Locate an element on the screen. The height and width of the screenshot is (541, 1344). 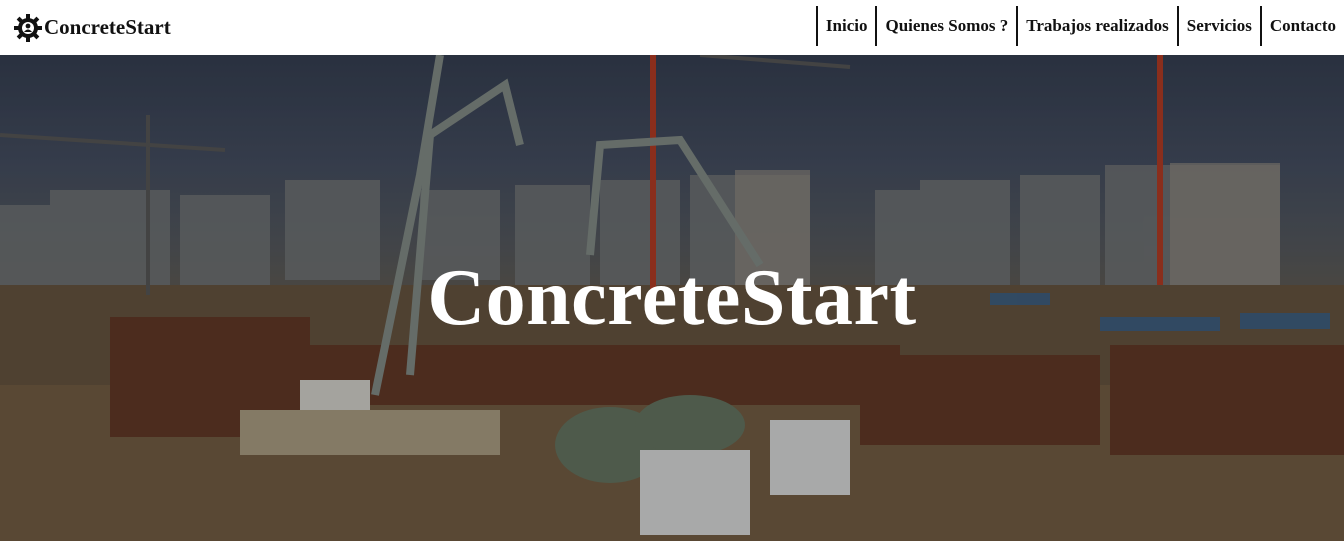
gear-icon is located at coordinates (28, 27).